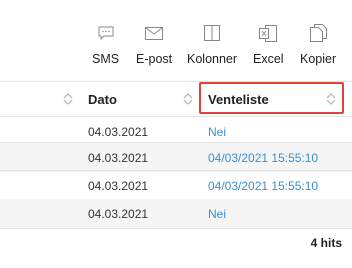 The image size is (352, 268). Describe the element at coordinates (318, 47) in the screenshot. I see `copy-button: Kopier` at that location.